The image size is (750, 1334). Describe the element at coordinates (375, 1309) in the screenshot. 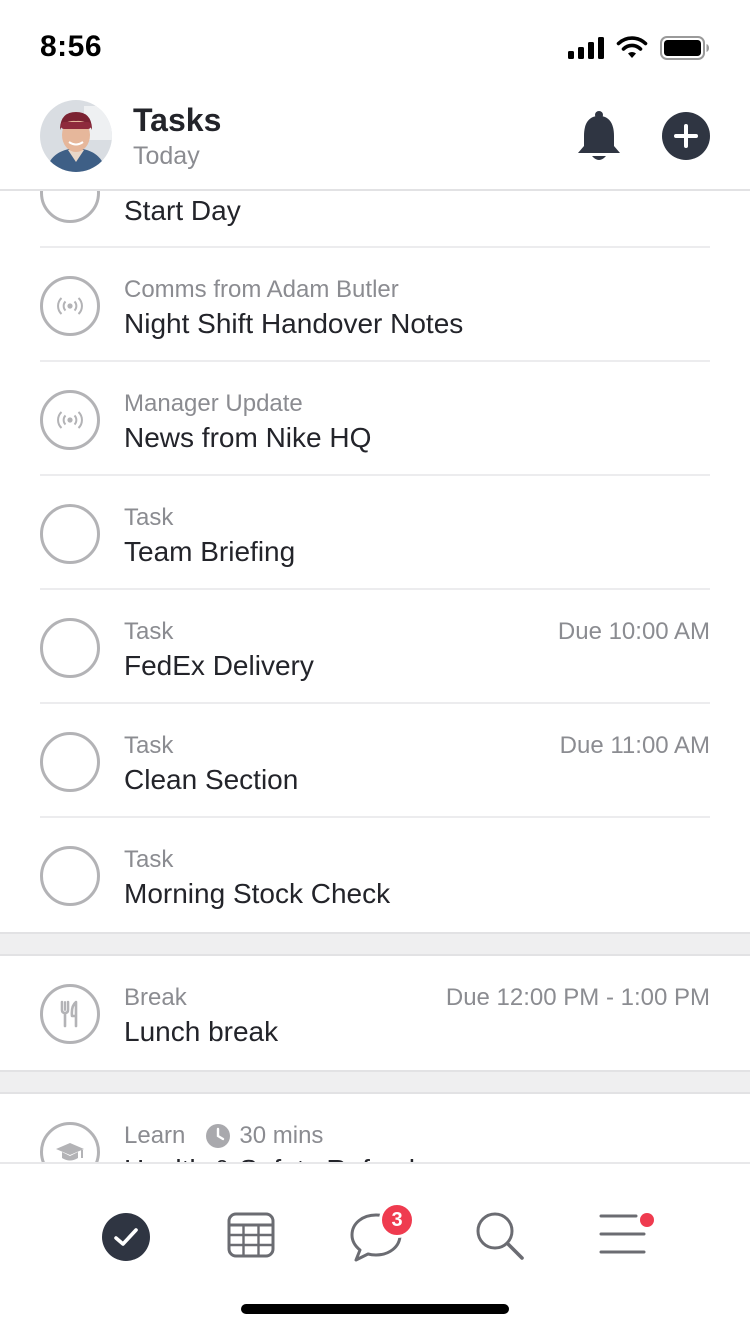

I see `home-indicator` at that location.